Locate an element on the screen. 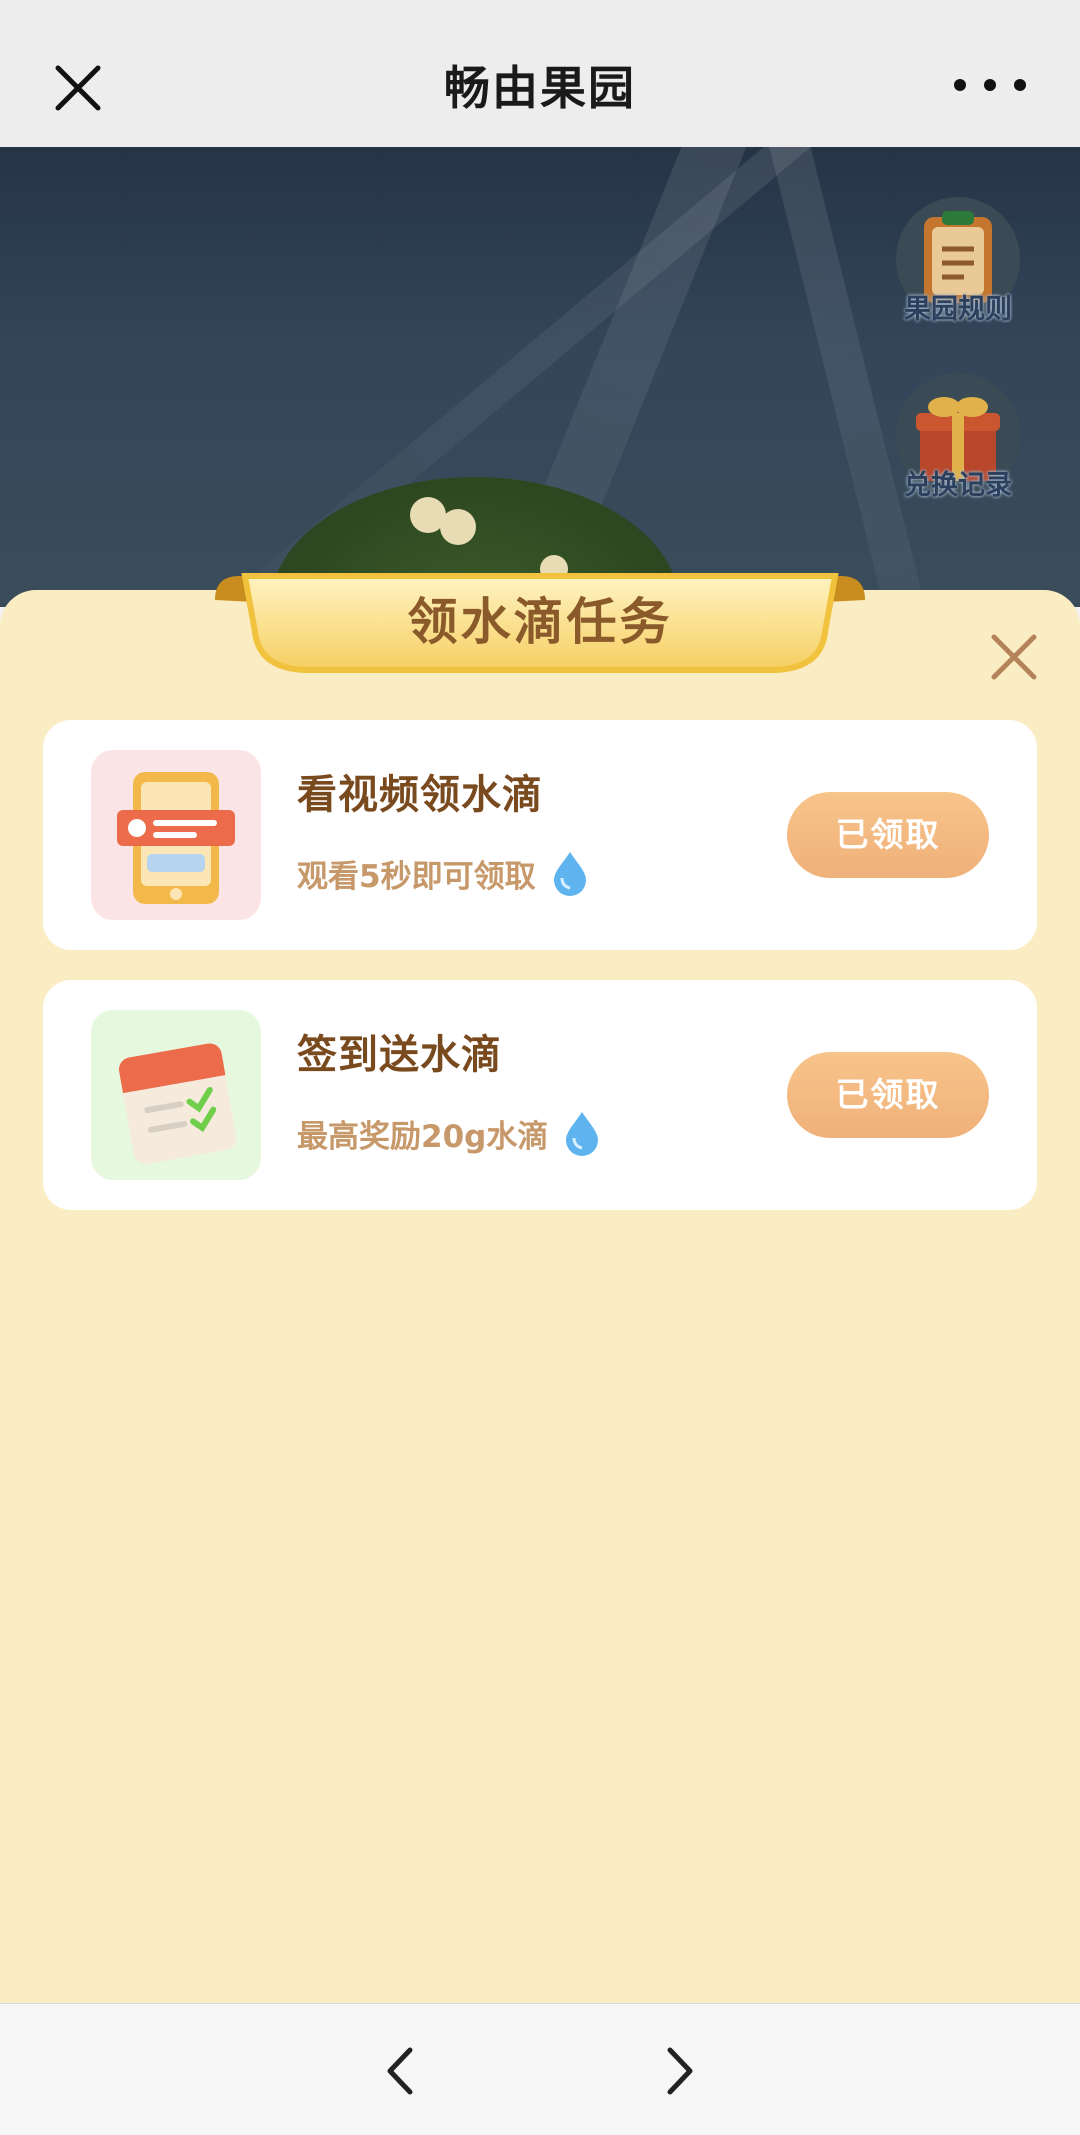  close-icon is located at coordinates (1014, 657).